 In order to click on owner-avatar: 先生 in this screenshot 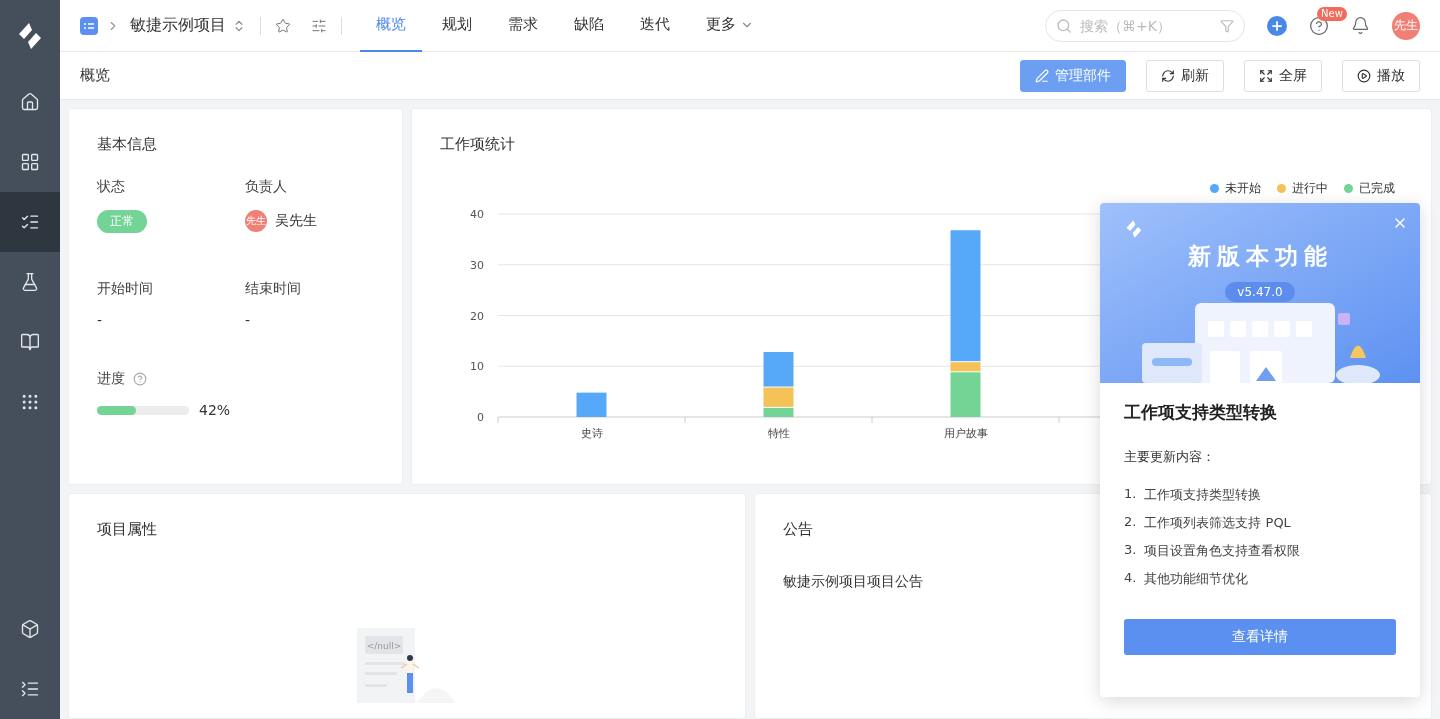, I will do `click(256, 221)`.